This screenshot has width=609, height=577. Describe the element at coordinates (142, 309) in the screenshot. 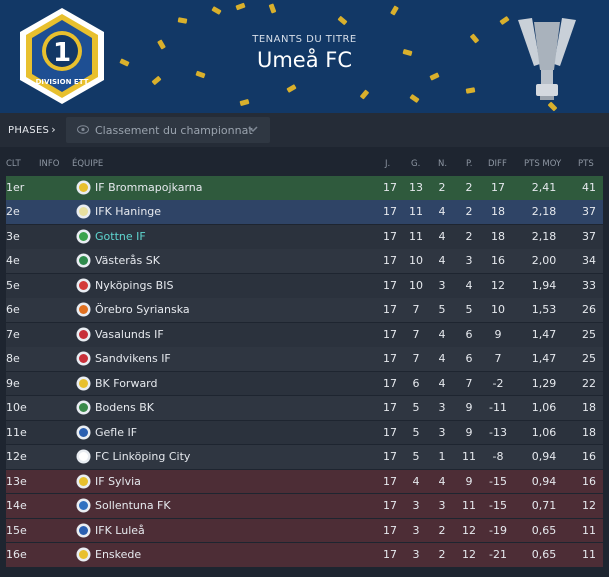

I see `team-name-link: Örebro Syrianska` at that location.